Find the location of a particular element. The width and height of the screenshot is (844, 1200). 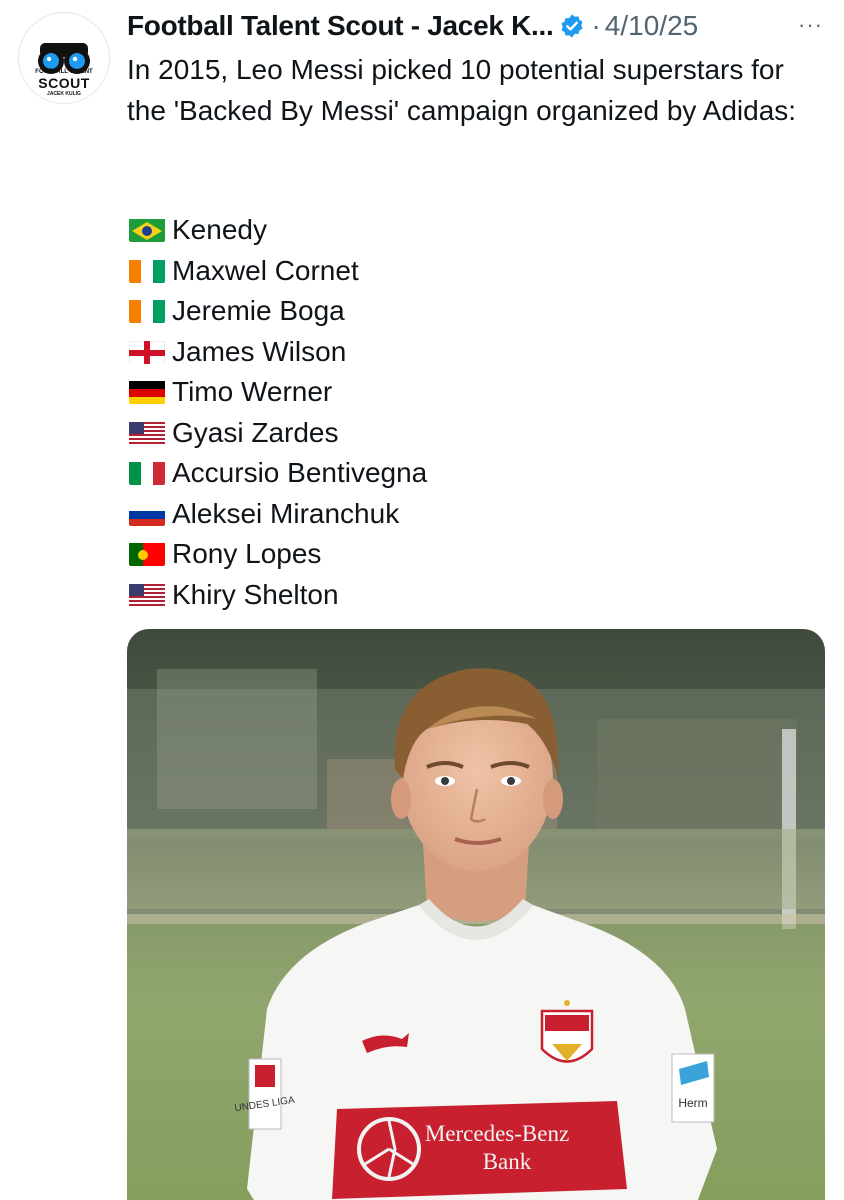

list-item: Aleksei Miranchuk is located at coordinates (429, 514).